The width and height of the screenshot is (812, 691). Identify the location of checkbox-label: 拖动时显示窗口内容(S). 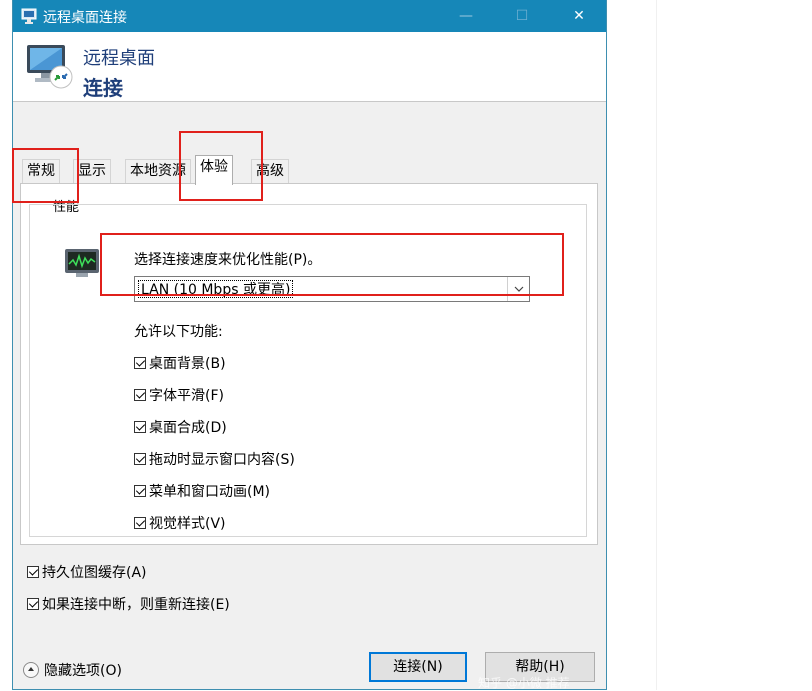
(222, 460).